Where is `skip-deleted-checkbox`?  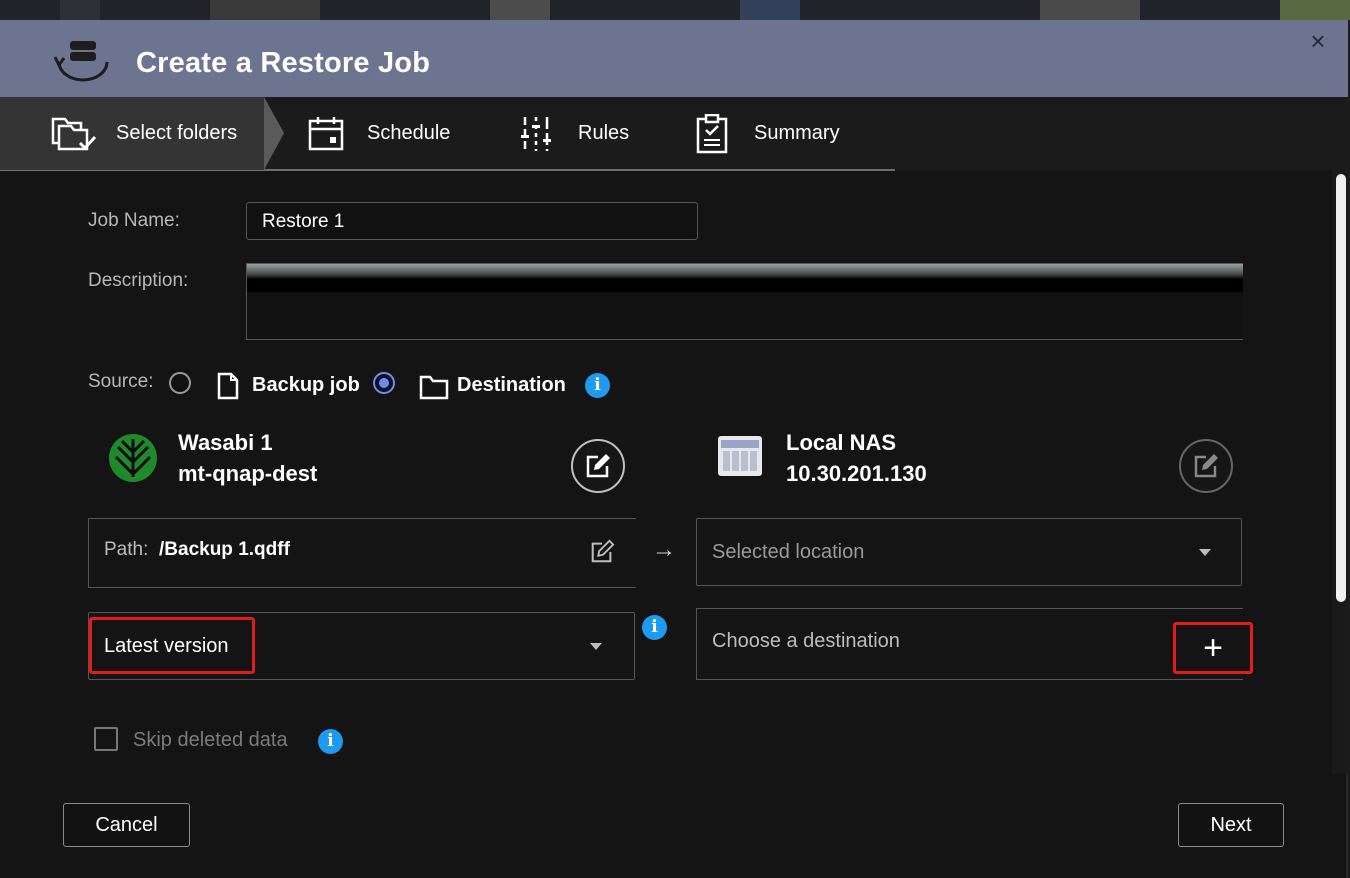
skip-deleted-checkbox is located at coordinates (106, 739).